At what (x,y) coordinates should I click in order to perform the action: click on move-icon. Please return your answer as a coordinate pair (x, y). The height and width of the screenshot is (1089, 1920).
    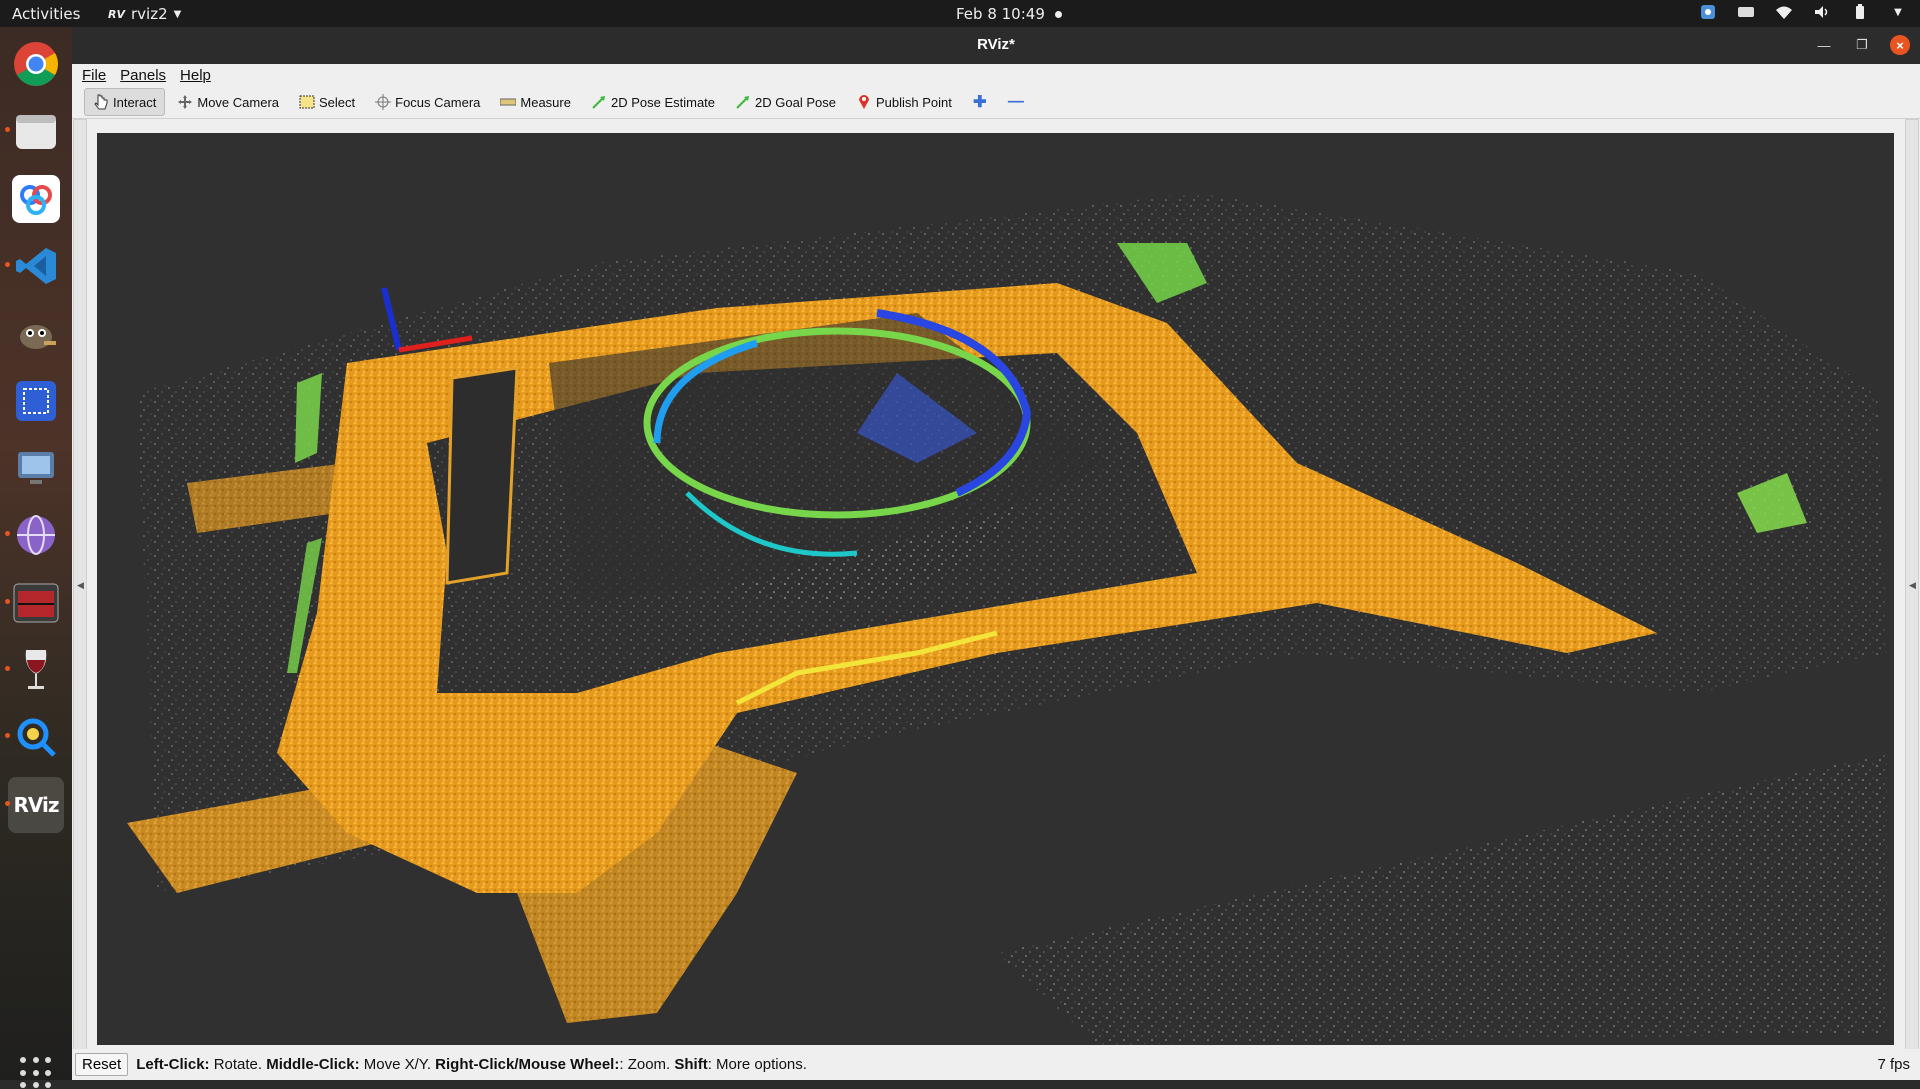
    Looking at the image, I should click on (185, 102).